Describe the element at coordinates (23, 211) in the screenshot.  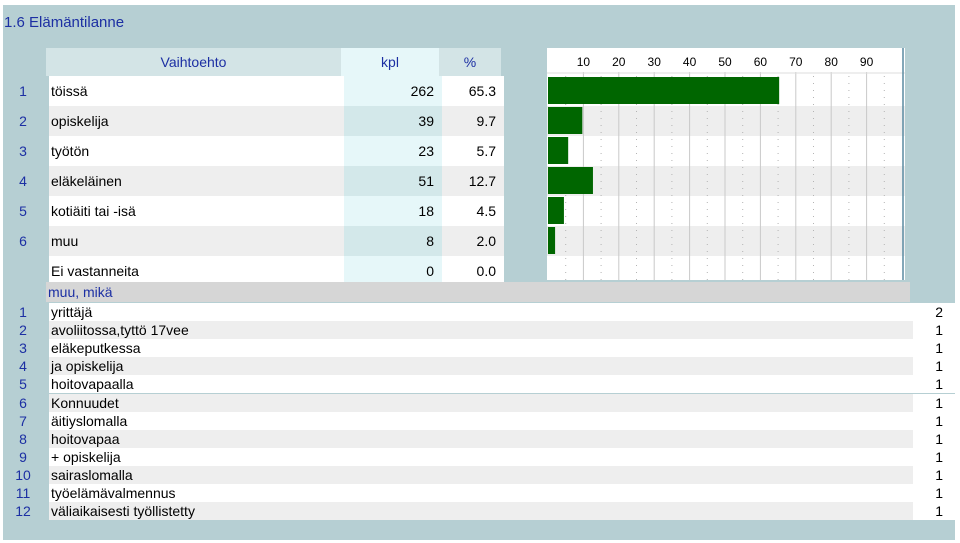
I see `row-number: 5` at that location.